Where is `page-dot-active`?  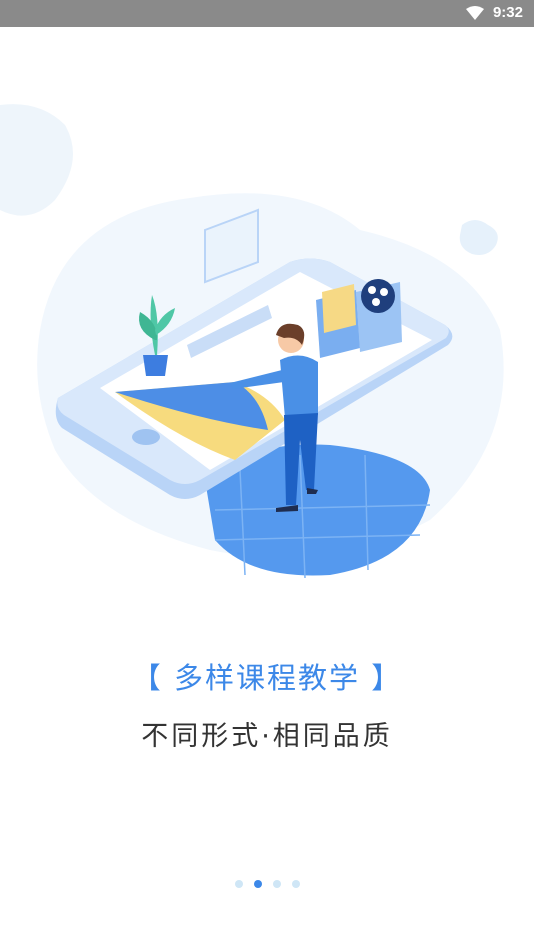 page-dot-active is located at coordinates (257, 884).